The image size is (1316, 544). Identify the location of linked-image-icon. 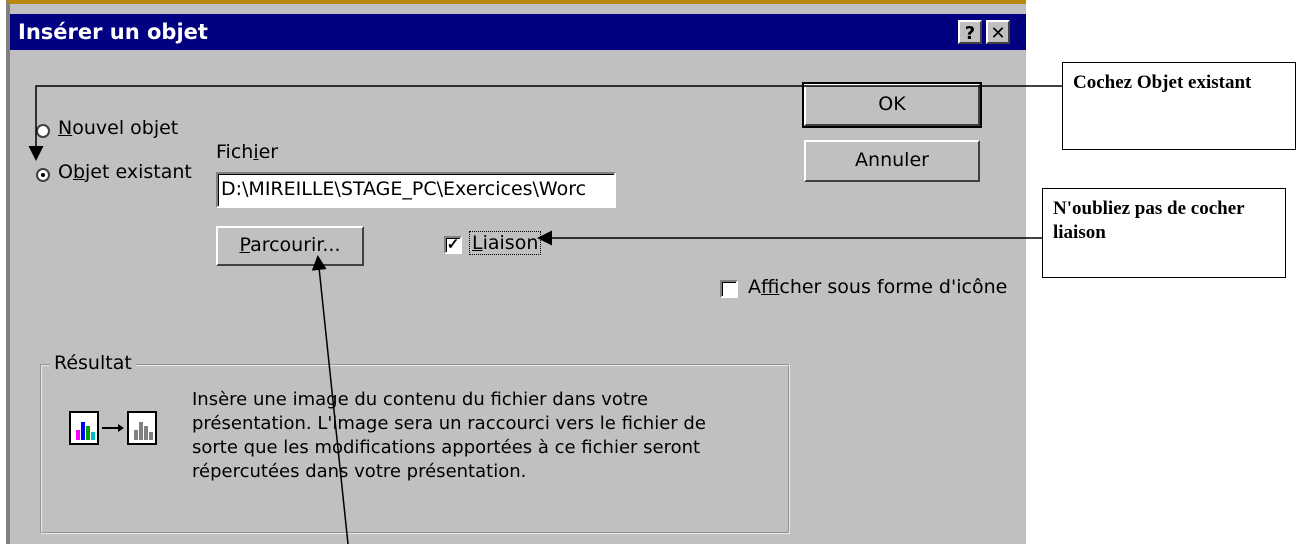
(123, 428).